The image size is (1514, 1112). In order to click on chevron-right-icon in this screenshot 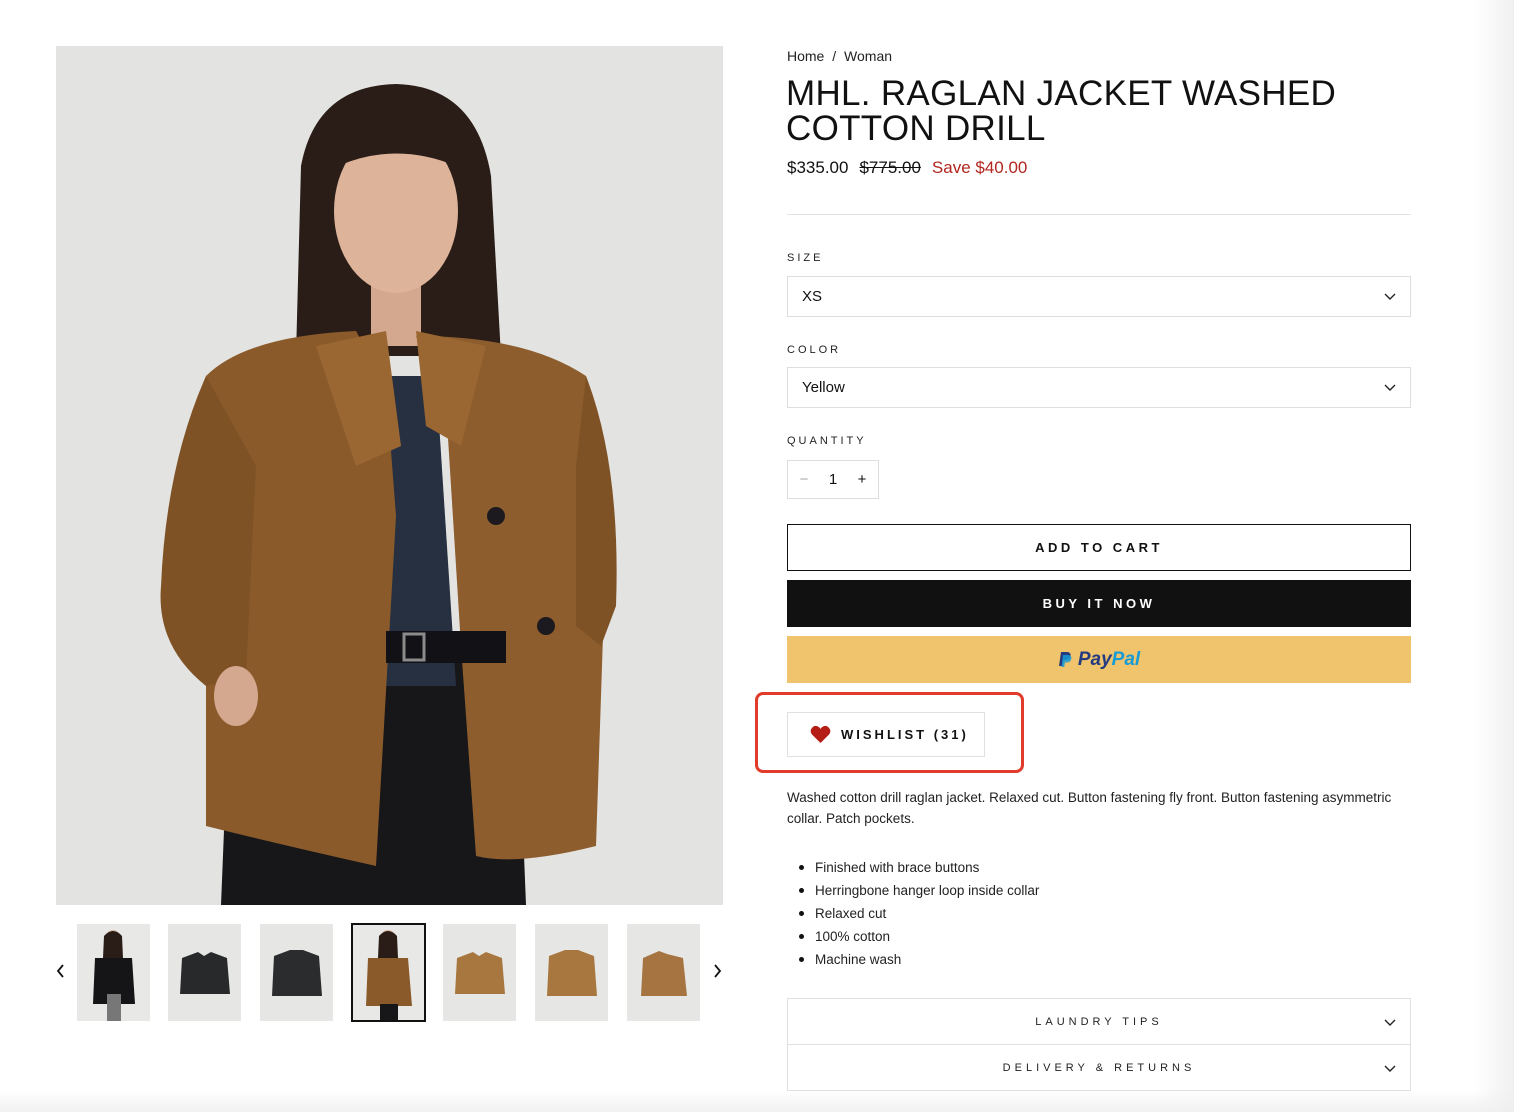, I will do `click(718, 971)`.